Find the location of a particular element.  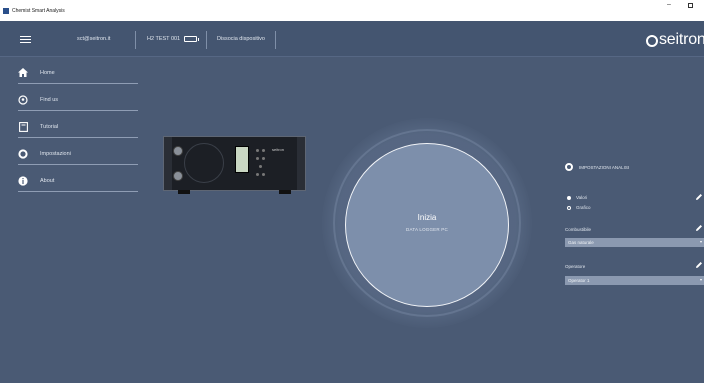

user-email: sct@seitron.it is located at coordinates (94, 39).